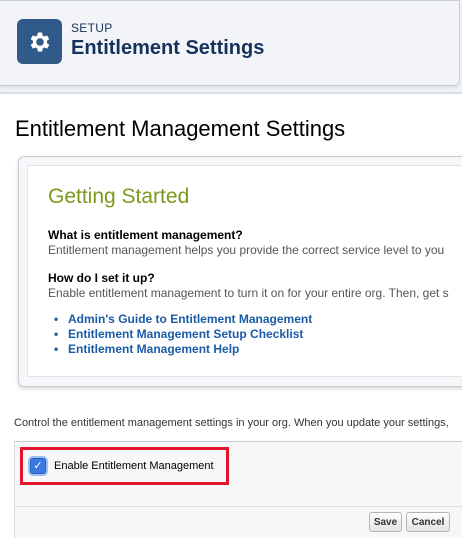 The height and width of the screenshot is (543, 462). Describe the element at coordinates (186, 334) in the screenshot. I see `link-setup-checklist-label: Entitlement Management Setup Checklist` at that location.